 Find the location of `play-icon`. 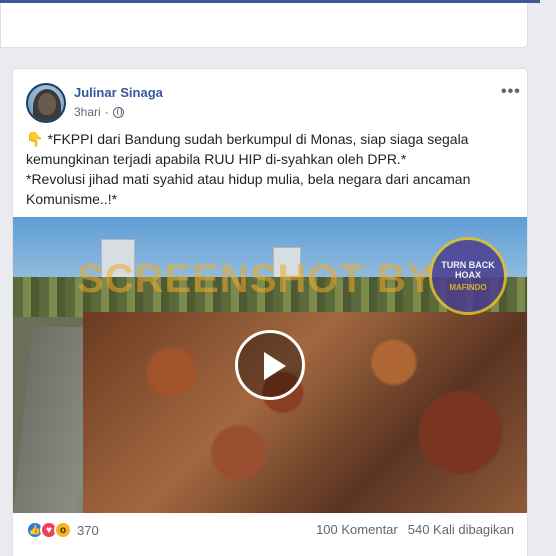

play-icon is located at coordinates (270, 365).